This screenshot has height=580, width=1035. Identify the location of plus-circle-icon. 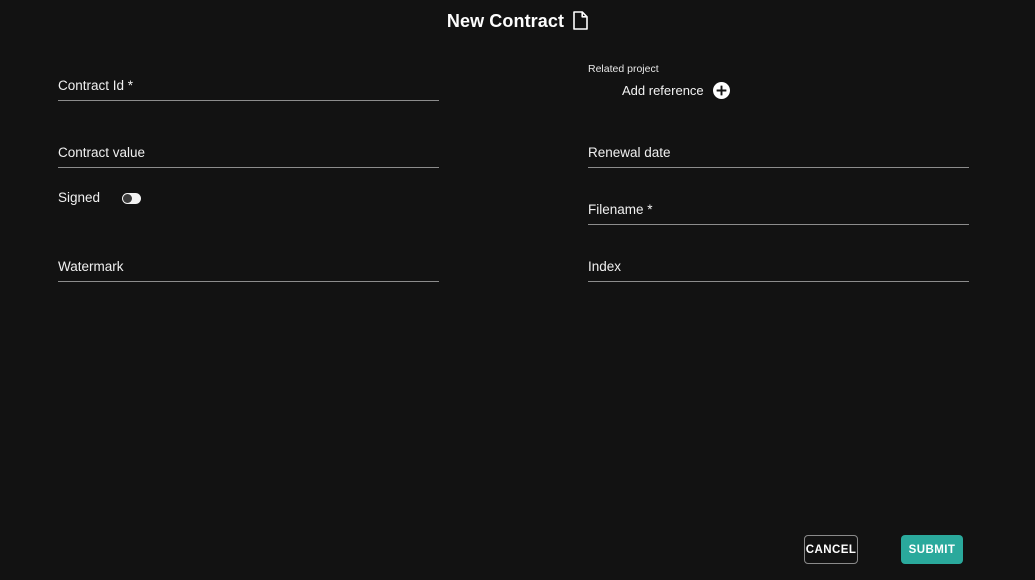
(721, 90).